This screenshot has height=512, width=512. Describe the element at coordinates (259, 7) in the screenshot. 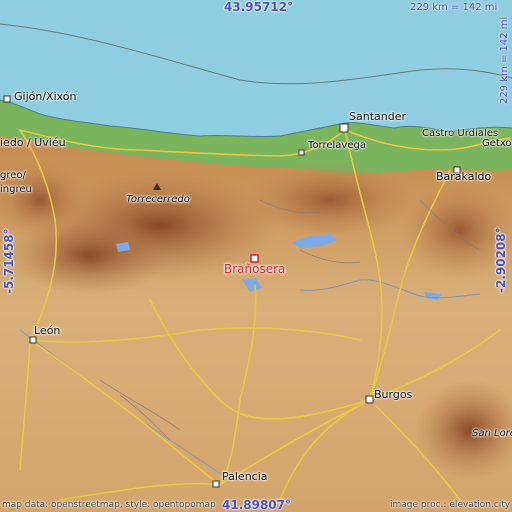

I see `top-latitude-label: 43.95712°` at that location.